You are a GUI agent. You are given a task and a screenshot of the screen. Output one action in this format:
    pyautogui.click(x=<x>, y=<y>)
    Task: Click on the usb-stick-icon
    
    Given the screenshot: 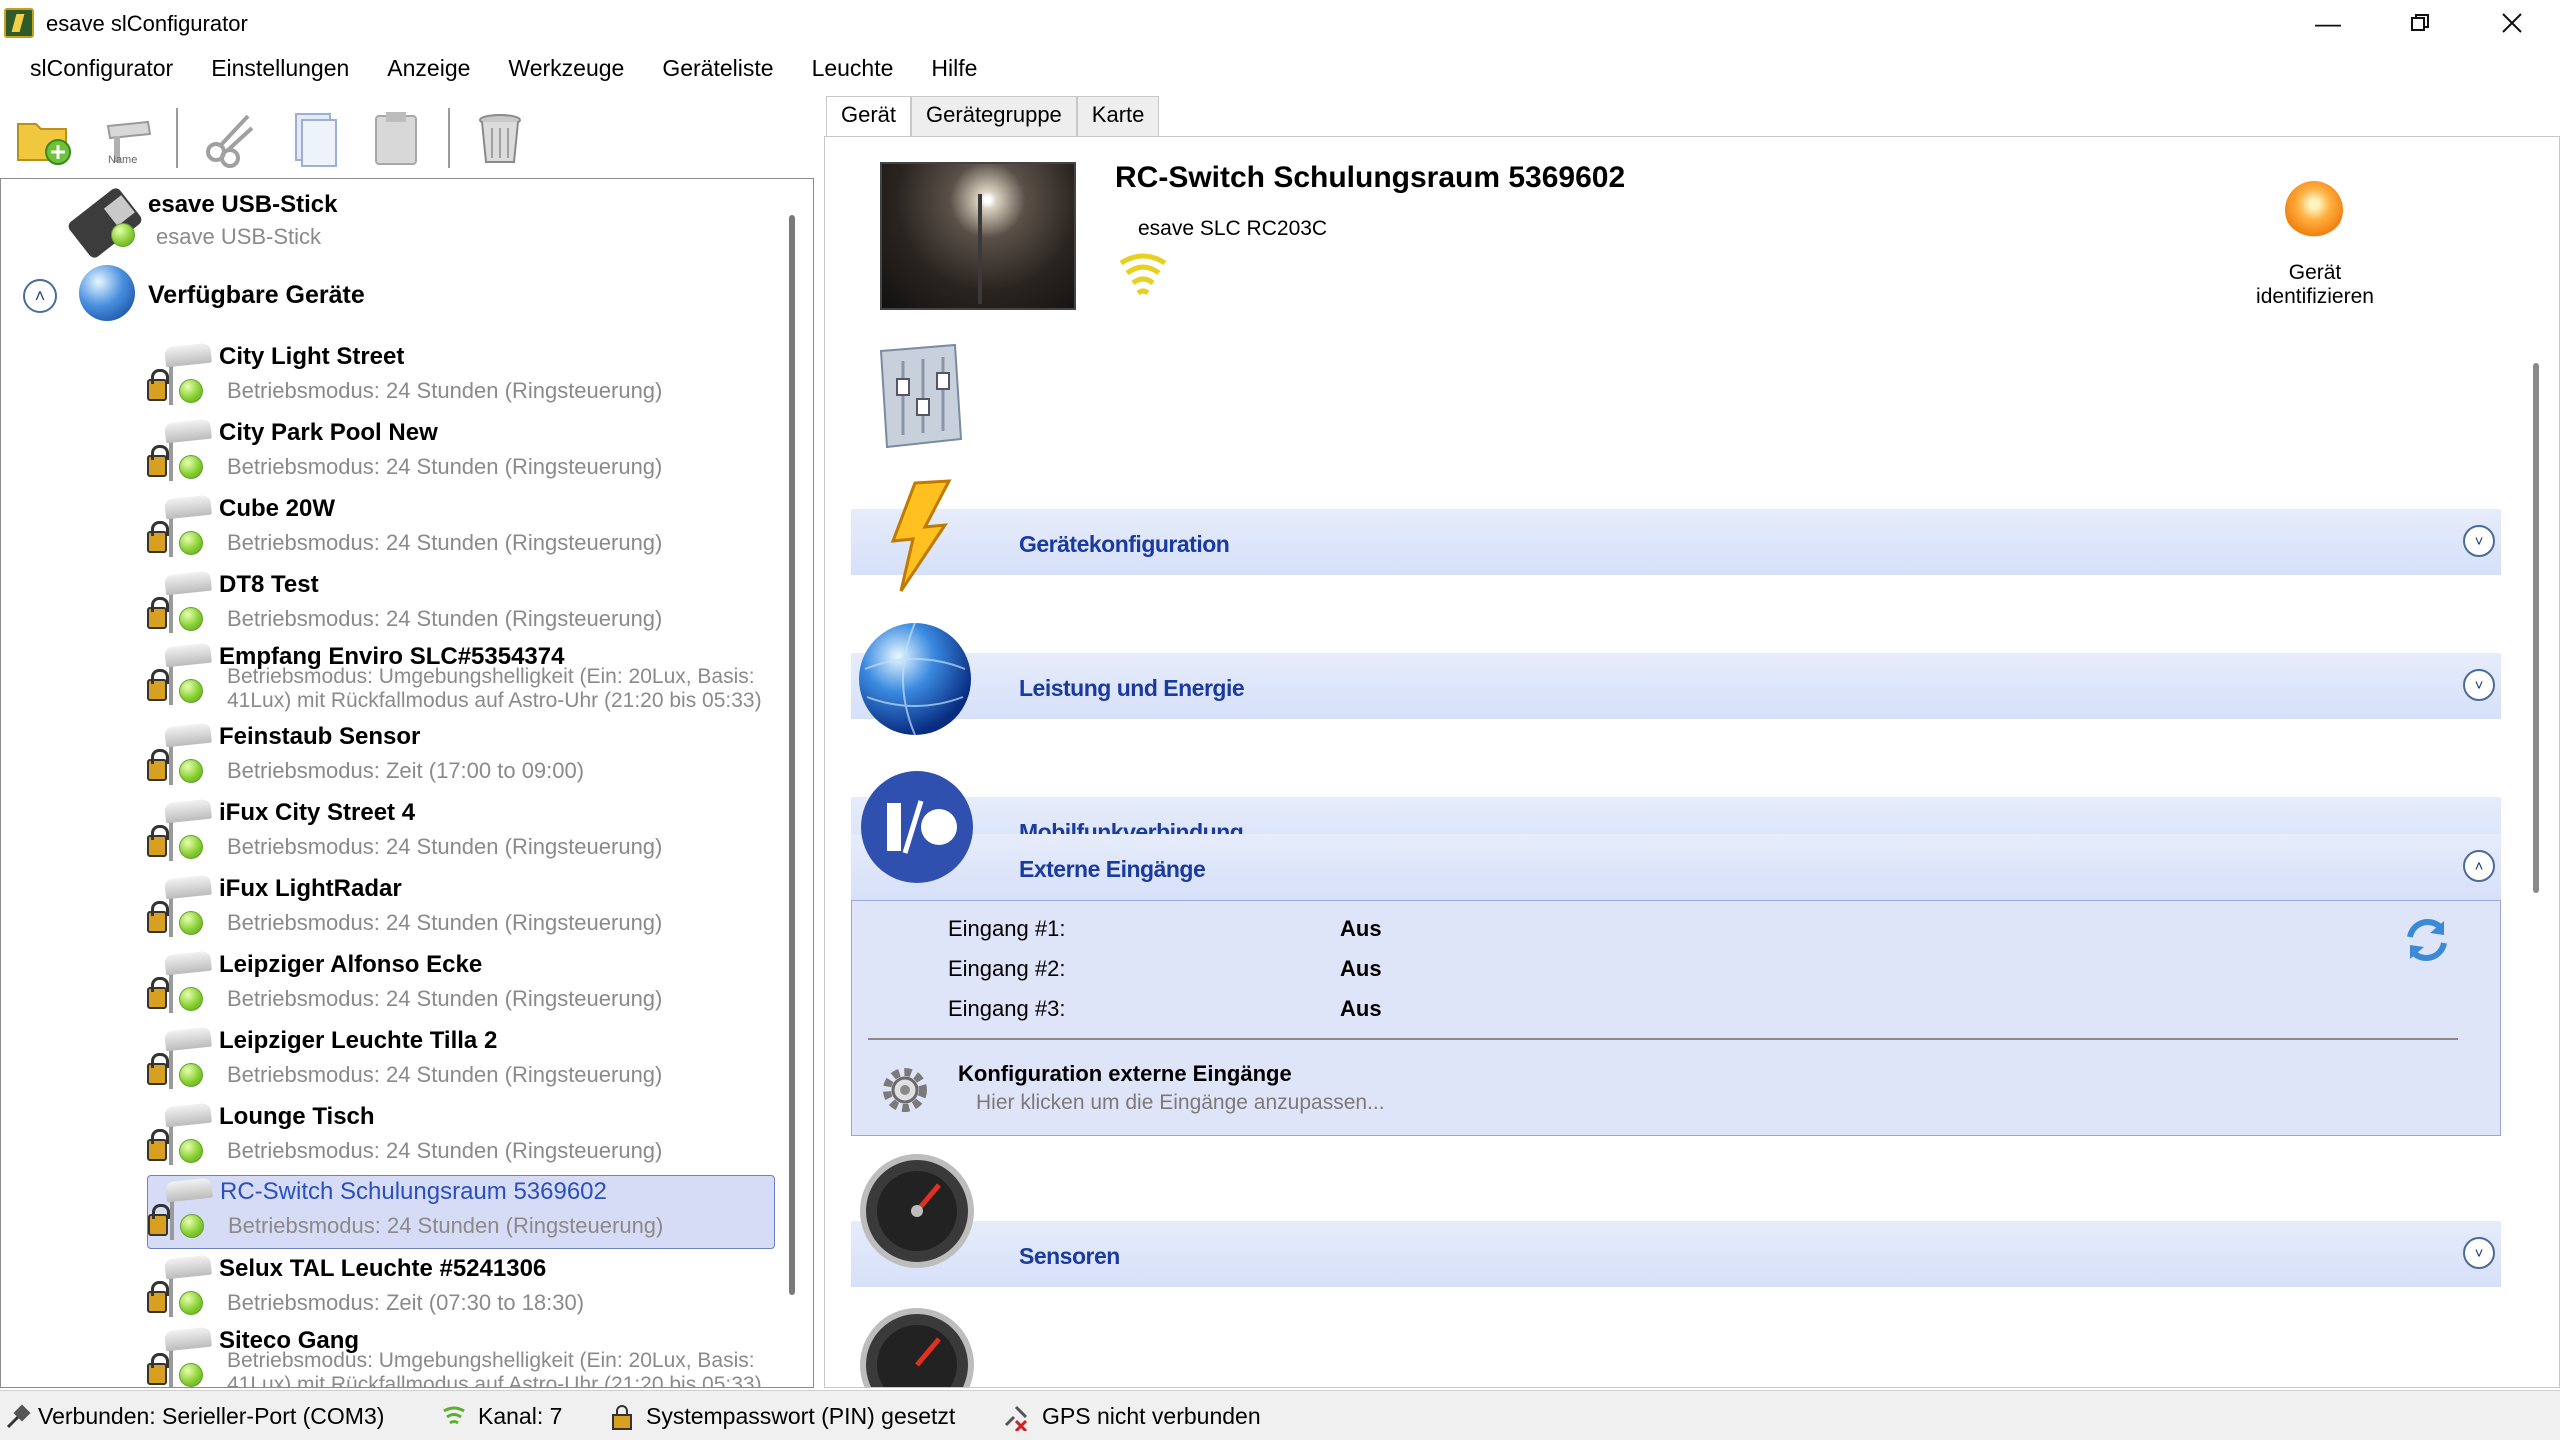 What is the action you would take?
    pyautogui.click(x=105, y=223)
    